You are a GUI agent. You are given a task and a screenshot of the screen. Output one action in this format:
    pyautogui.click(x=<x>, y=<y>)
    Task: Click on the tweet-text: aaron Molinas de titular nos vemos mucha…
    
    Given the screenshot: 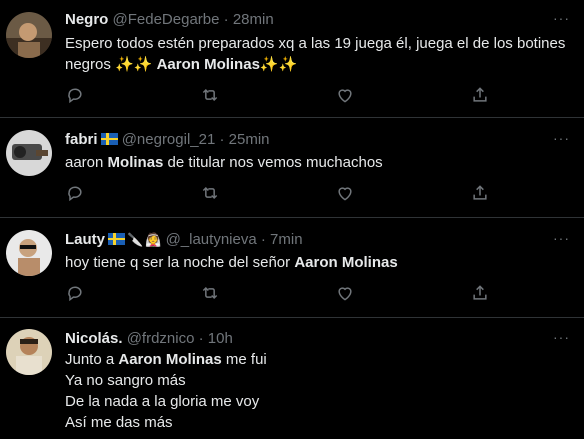 What is the action you would take?
    pyautogui.click(x=224, y=162)
    